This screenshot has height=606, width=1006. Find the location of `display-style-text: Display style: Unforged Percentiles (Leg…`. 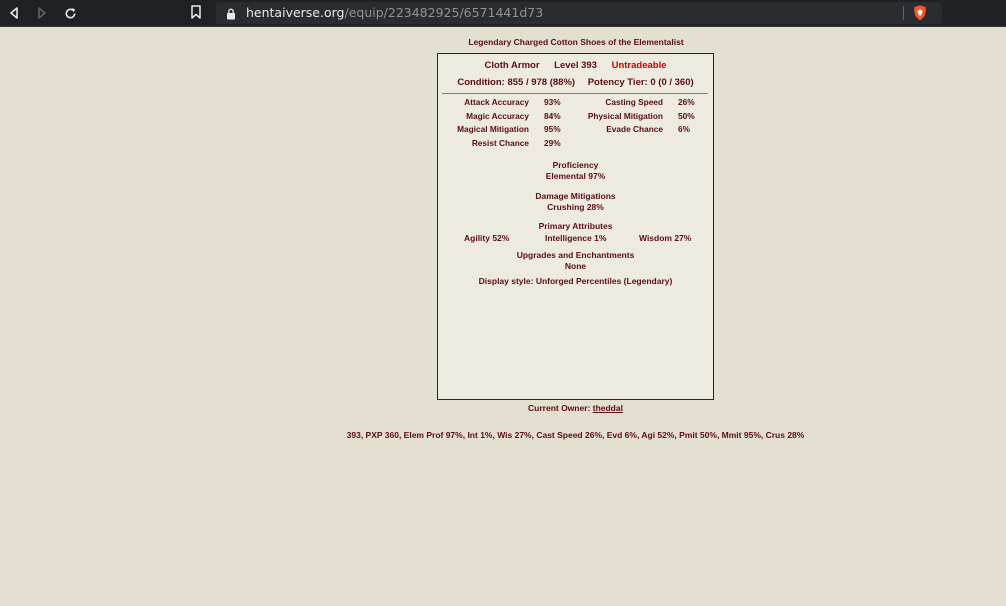

display-style-text: Display style: Unforged Percentiles (Leg… is located at coordinates (575, 281).